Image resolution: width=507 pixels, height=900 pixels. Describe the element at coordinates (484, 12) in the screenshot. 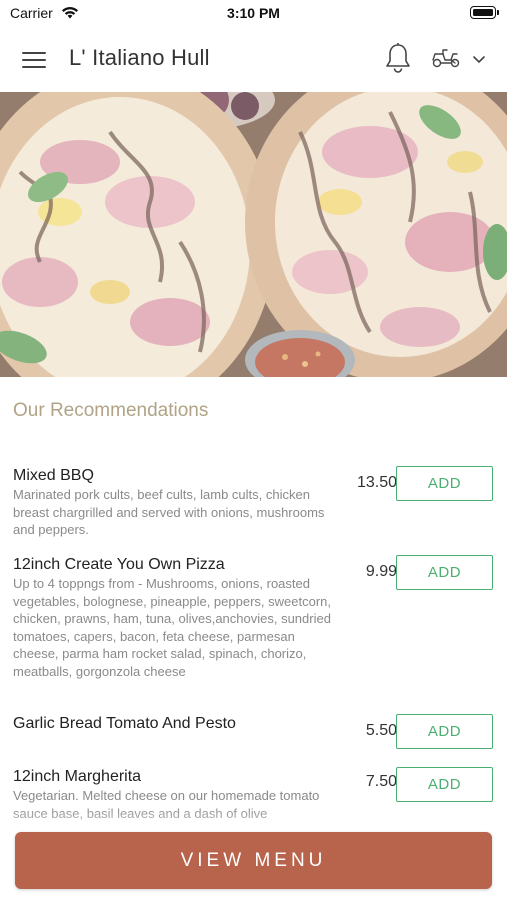

I see `battery-icon` at that location.